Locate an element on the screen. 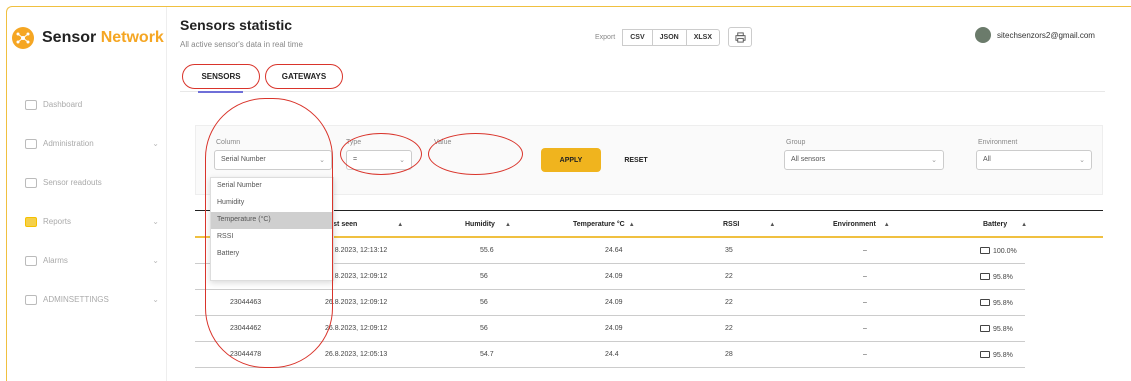 This screenshot has height=381, width=1131. print-button is located at coordinates (740, 37).